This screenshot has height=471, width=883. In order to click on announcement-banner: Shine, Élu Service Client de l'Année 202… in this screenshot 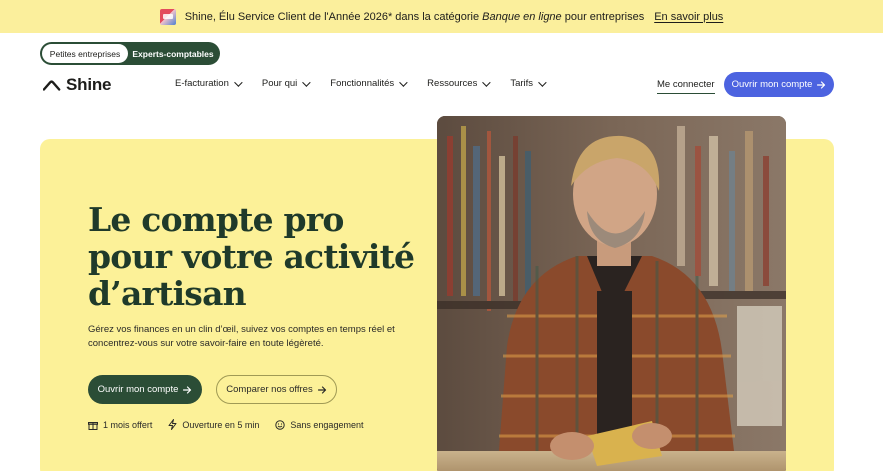, I will do `click(441, 16)`.